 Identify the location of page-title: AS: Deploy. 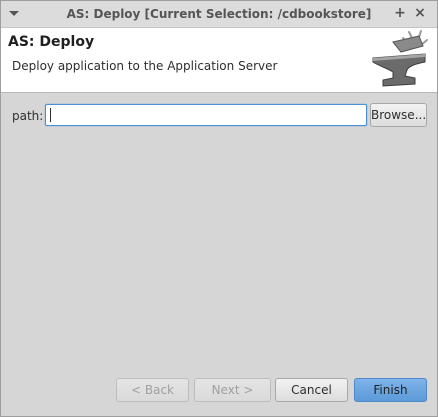
(51, 42).